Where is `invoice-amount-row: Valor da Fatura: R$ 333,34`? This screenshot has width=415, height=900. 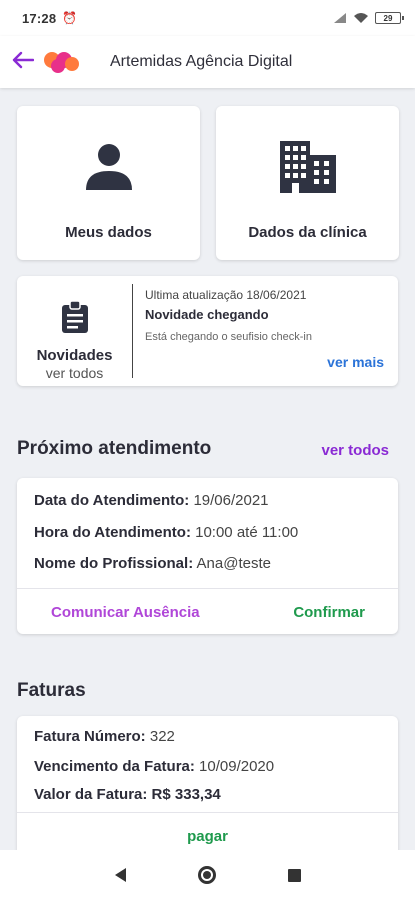
invoice-amount-row: Valor da Fatura: R$ 333,34 is located at coordinates (127, 794).